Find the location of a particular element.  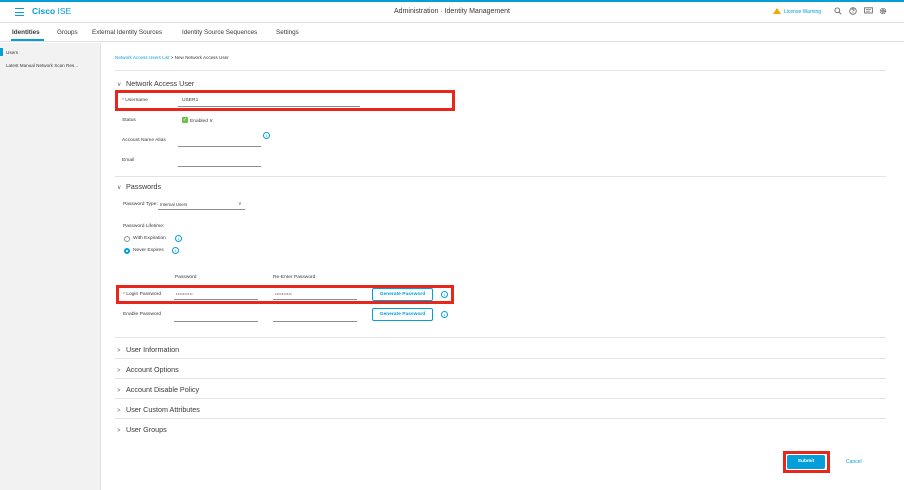

sidebar-item-users: Users is located at coordinates (12, 52).